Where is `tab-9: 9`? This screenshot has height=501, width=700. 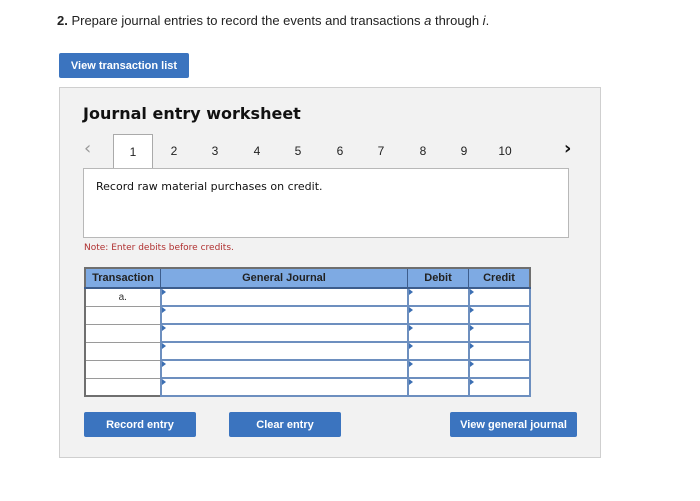
tab-9: 9 is located at coordinates (464, 151).